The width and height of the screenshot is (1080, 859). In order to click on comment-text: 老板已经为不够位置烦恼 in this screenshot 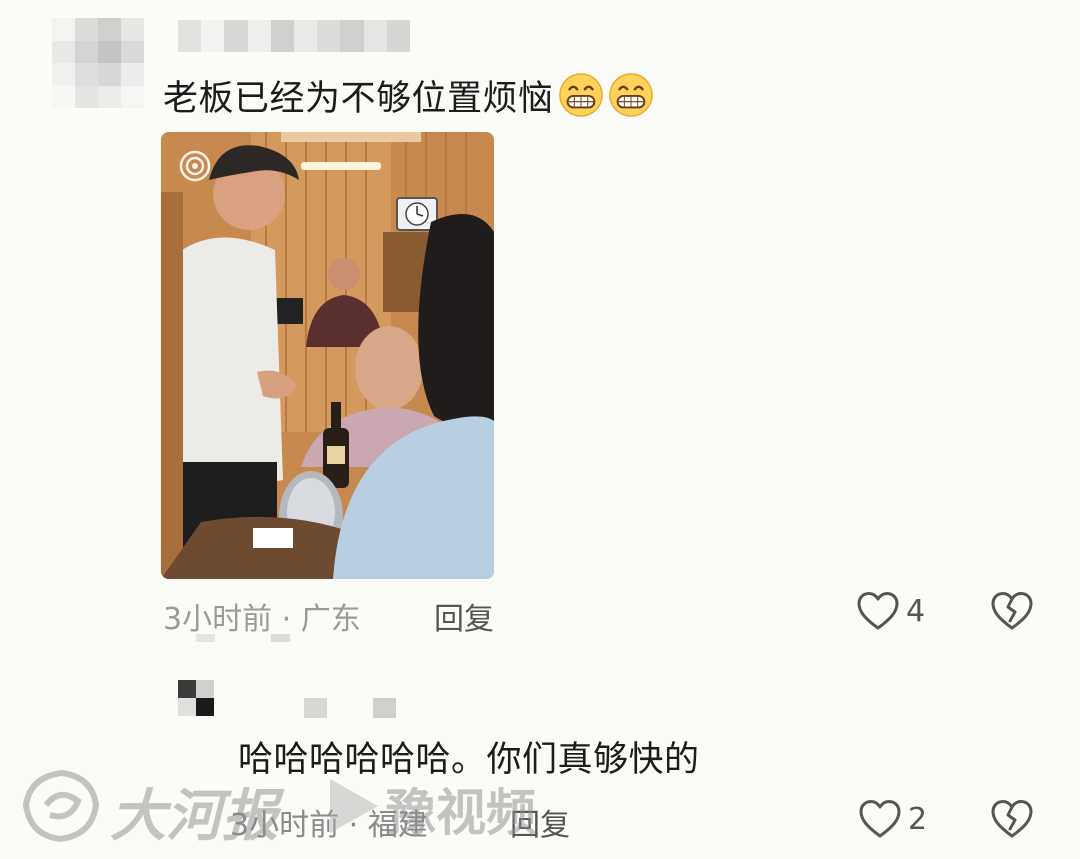, I will do `click(408, 95)`.